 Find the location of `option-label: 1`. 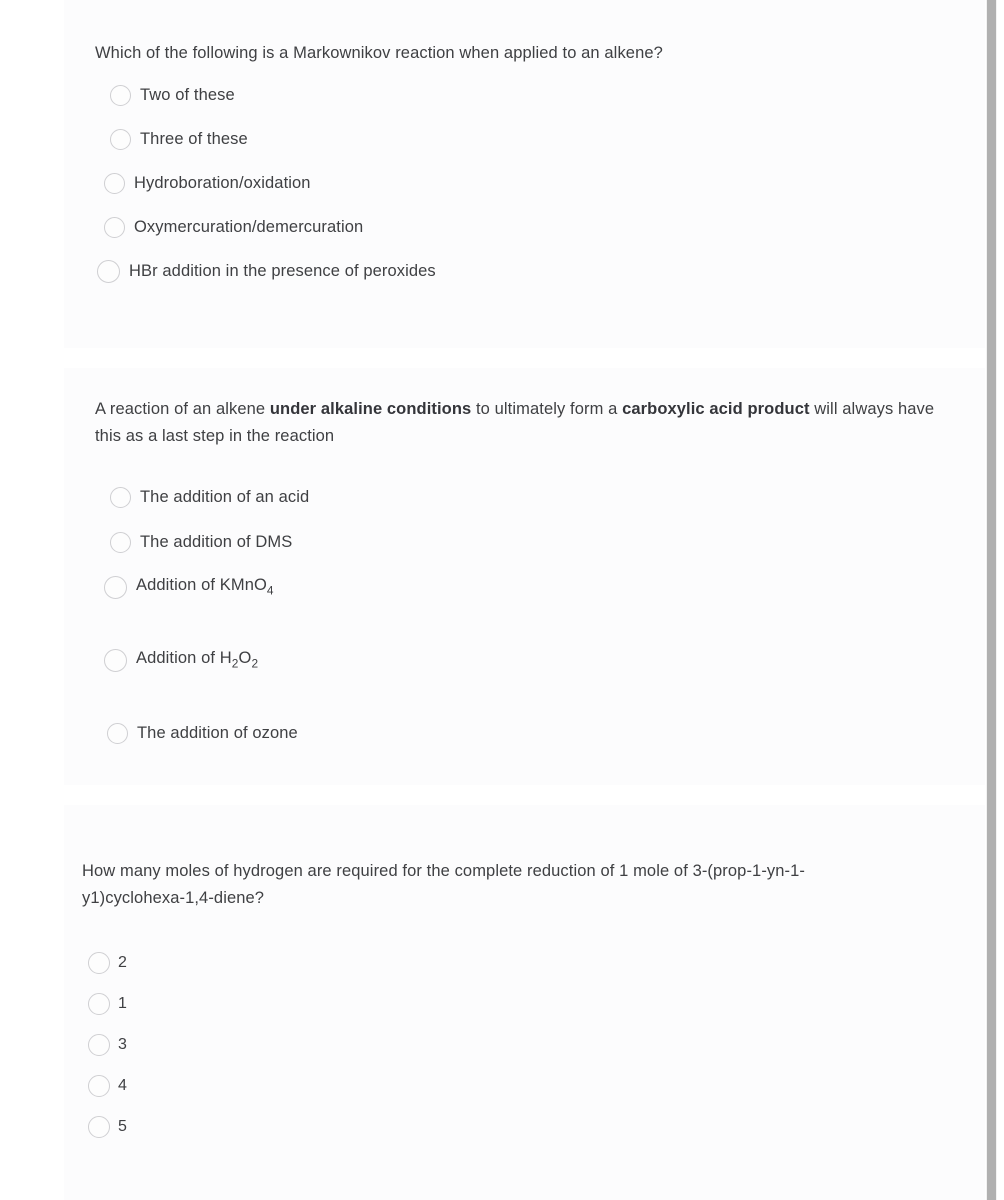

option-label: 1 is located at coordinates (122, 1003).